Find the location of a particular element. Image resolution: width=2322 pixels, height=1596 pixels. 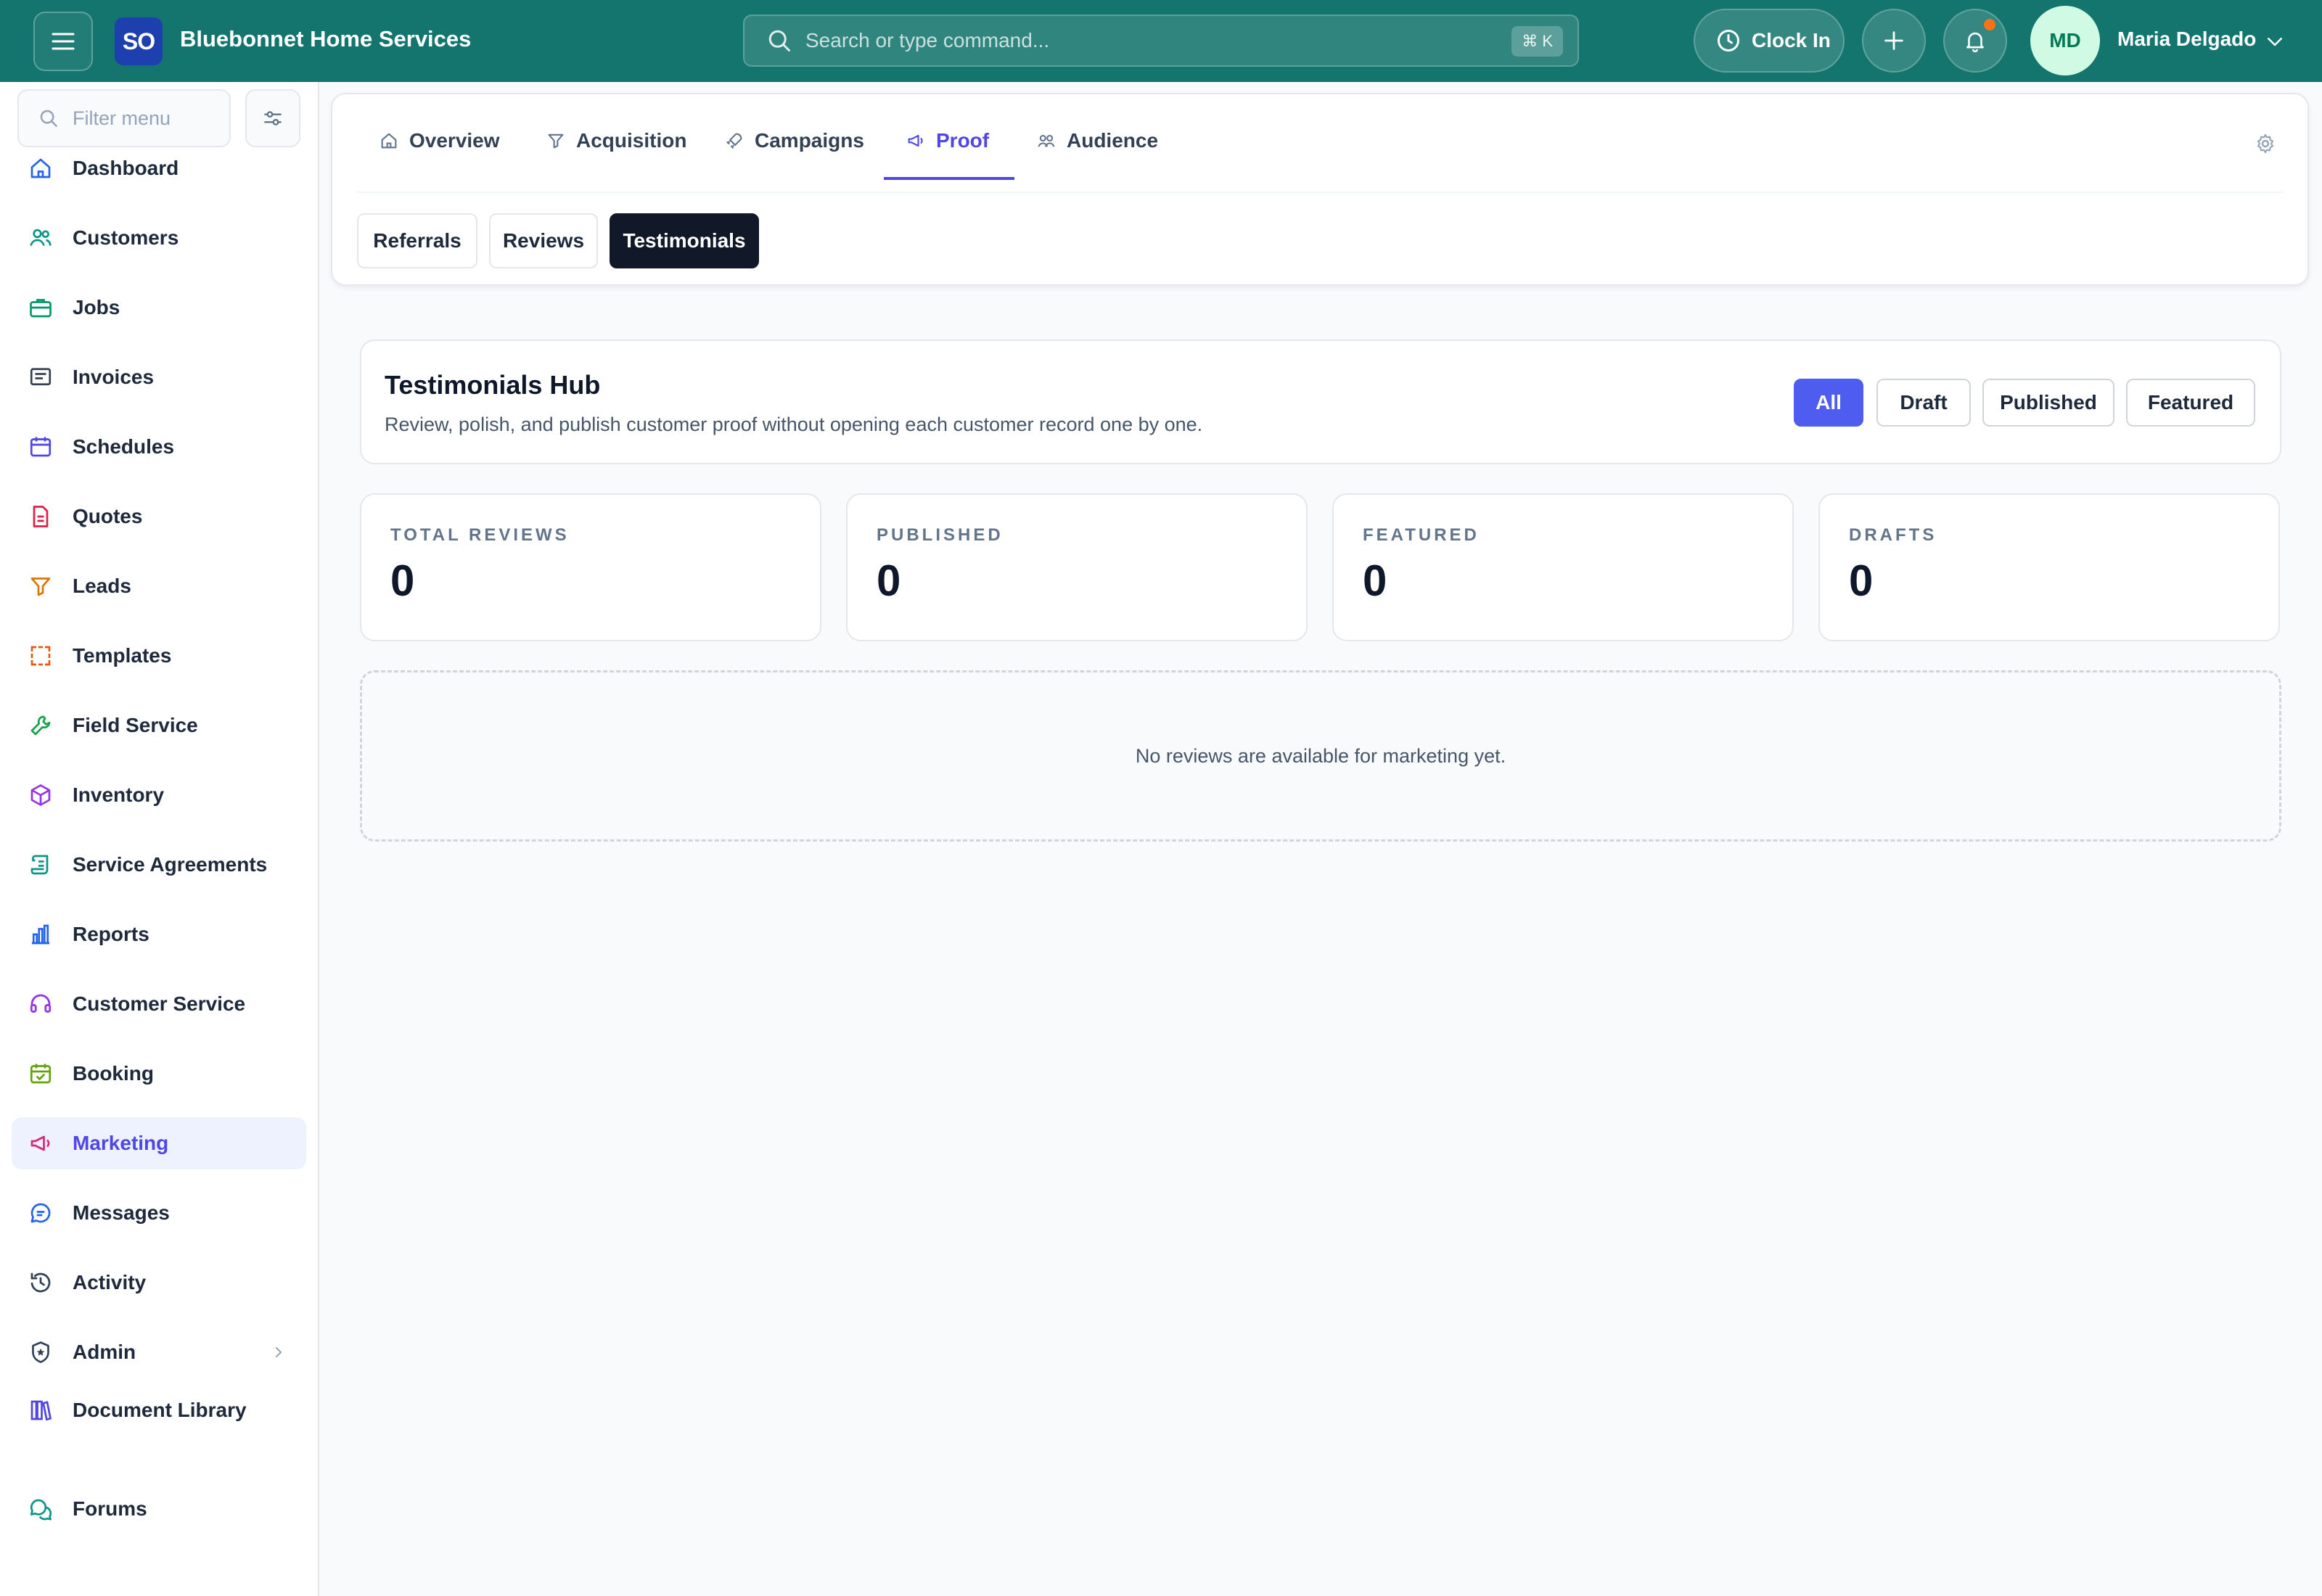

sidebar-item-label: Document Library is located at coordinates (160, 1410).